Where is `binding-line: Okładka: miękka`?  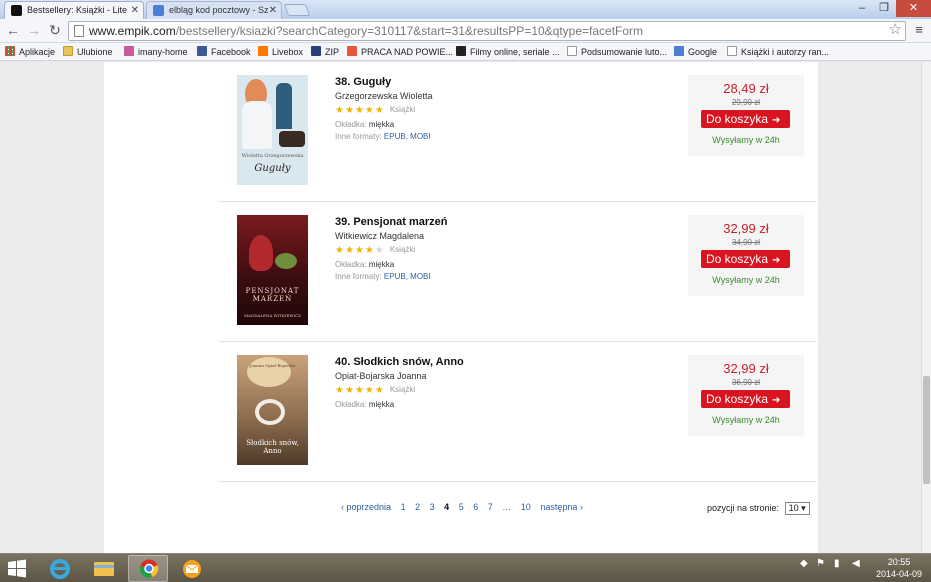
binding-line: Okładka: miękka is located at coordinates (365, 404).